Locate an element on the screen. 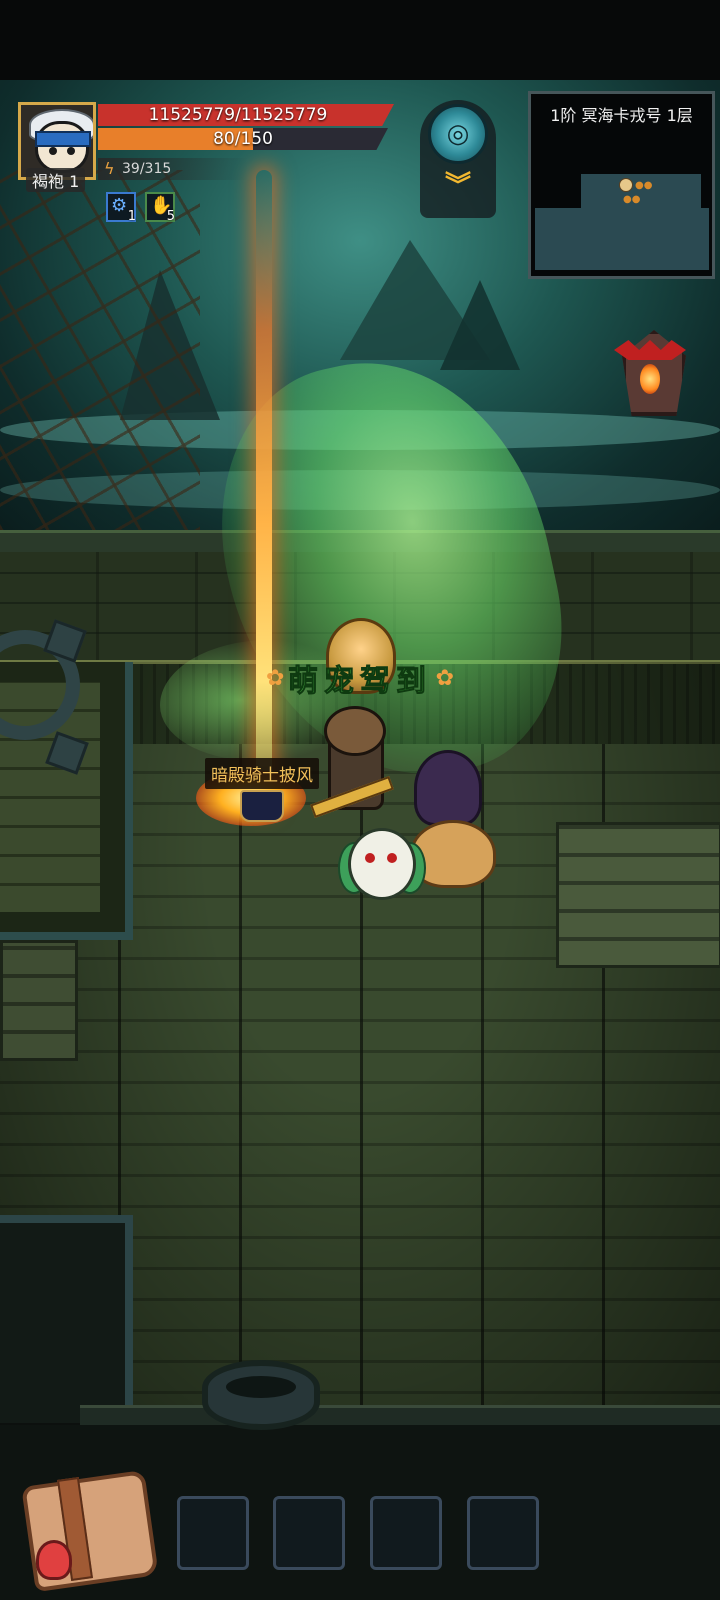  energy-text: 39/315 is located at coordinates (147, 169).